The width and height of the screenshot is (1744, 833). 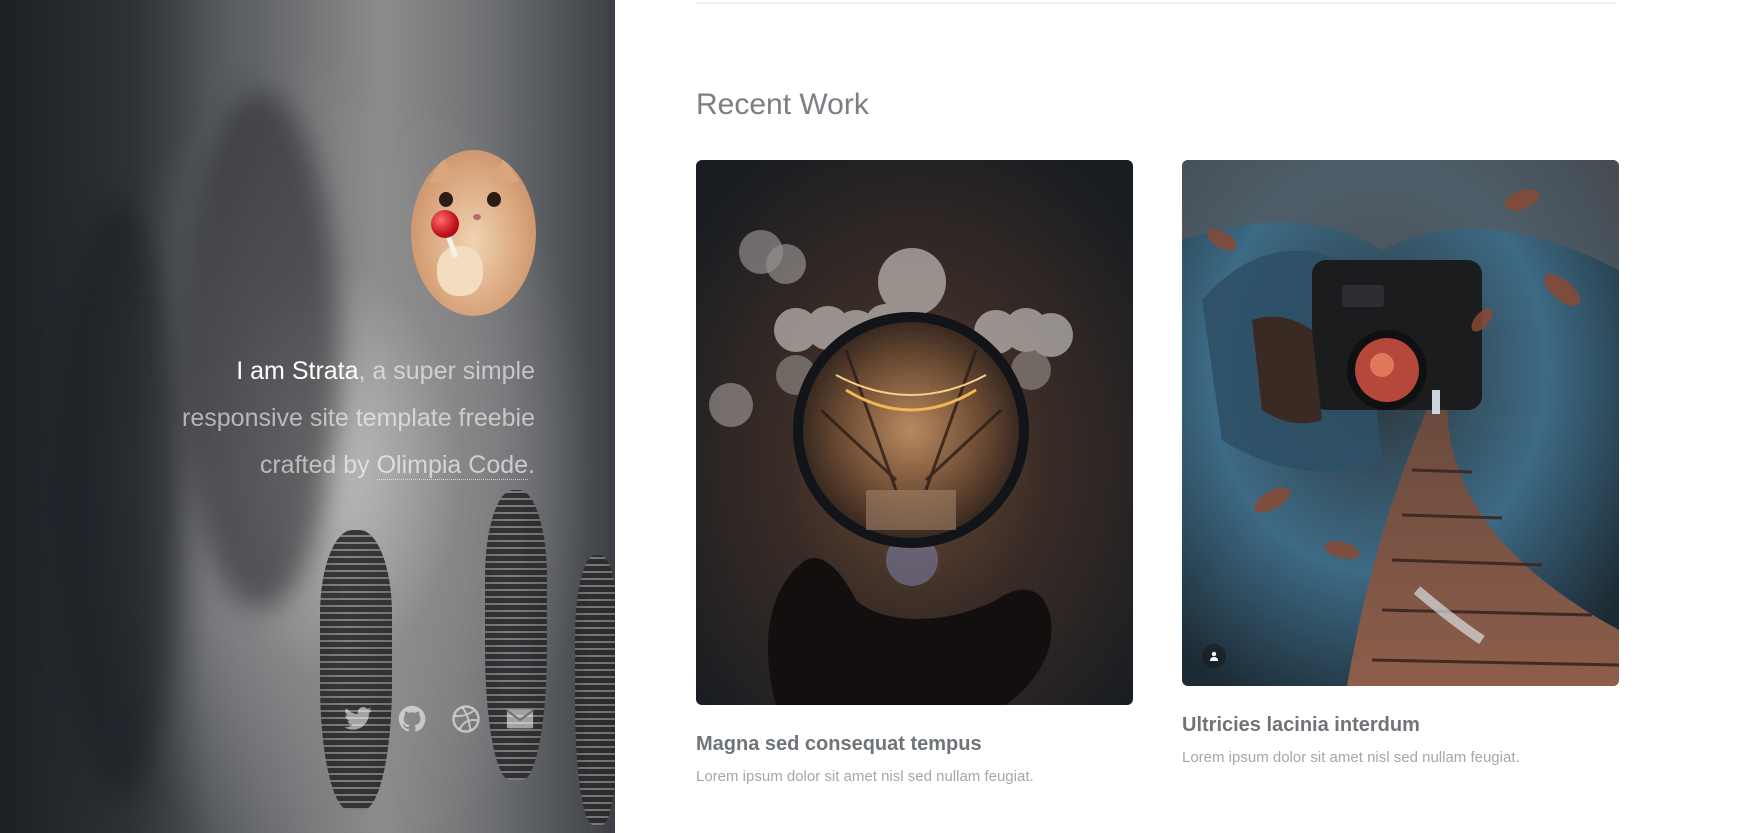 I want to click on work-item-title: Magna sed consequat tempus, so click(x=914, y=744).